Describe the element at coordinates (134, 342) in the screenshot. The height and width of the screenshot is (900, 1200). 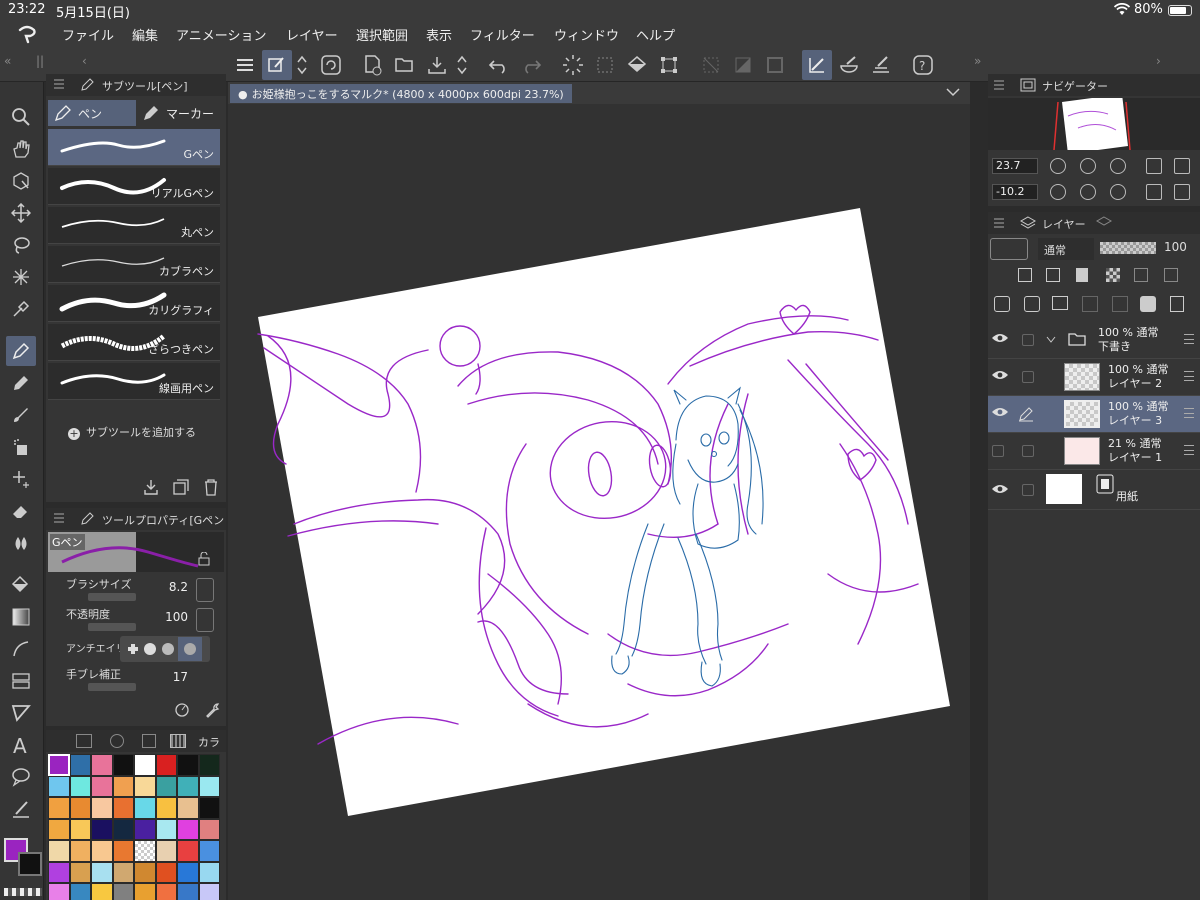
I see `brush-zaratsuki-pen: ざらつきペン` at that location.